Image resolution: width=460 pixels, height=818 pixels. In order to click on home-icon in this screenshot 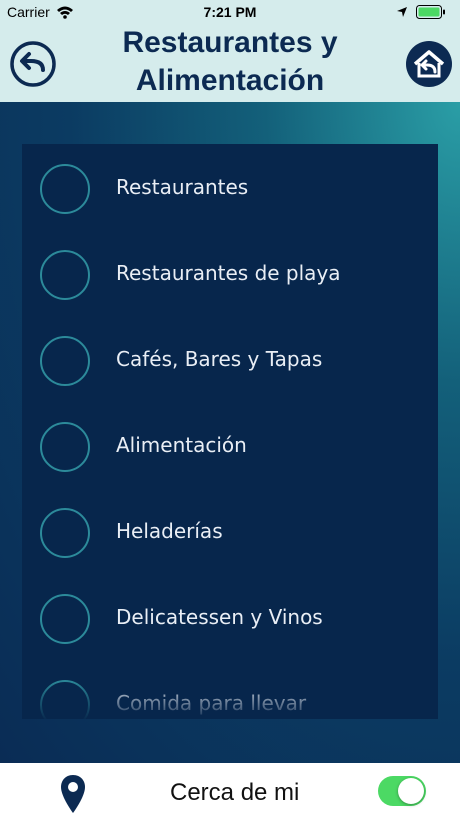, I will do `click(429, 64)`.